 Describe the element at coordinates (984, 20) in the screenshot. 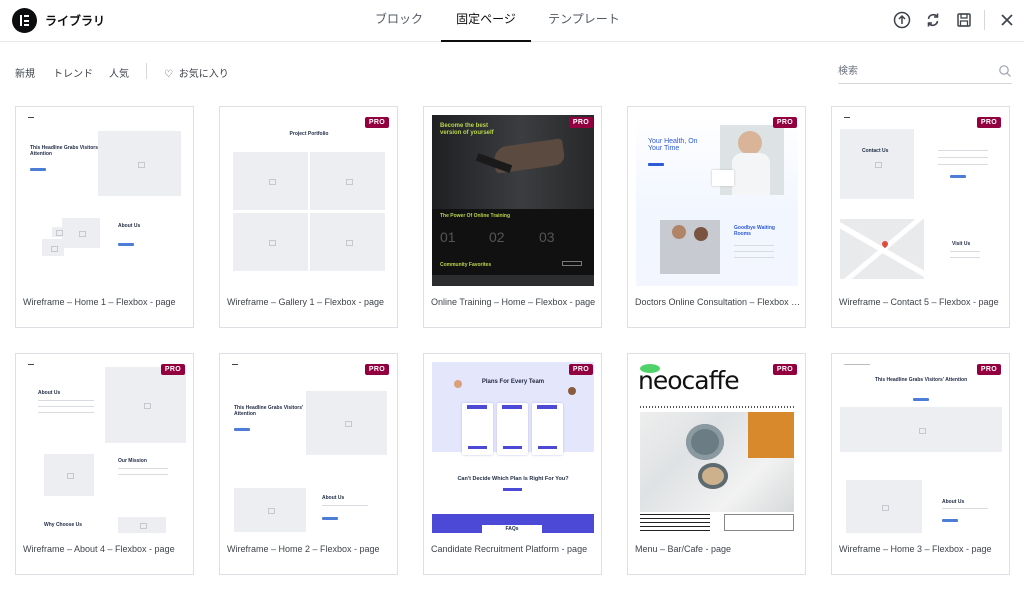

I see `header-divider` at that location.